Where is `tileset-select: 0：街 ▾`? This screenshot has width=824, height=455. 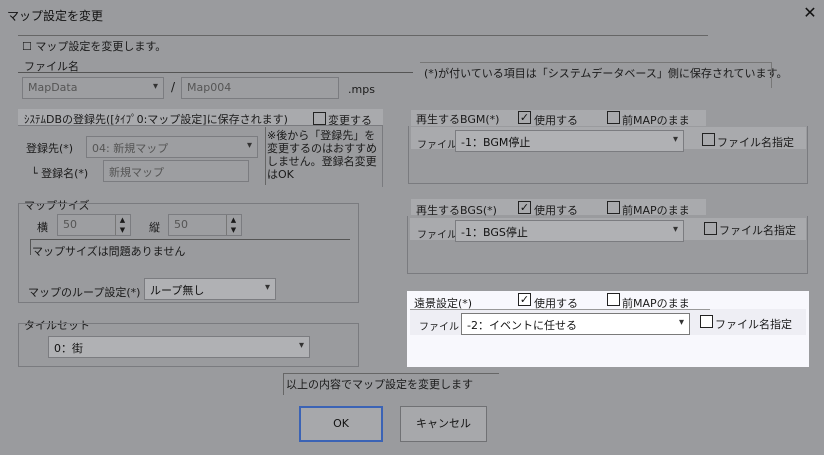 tileset-select: 0：街 ▾ is located at coordinates (179, 347).